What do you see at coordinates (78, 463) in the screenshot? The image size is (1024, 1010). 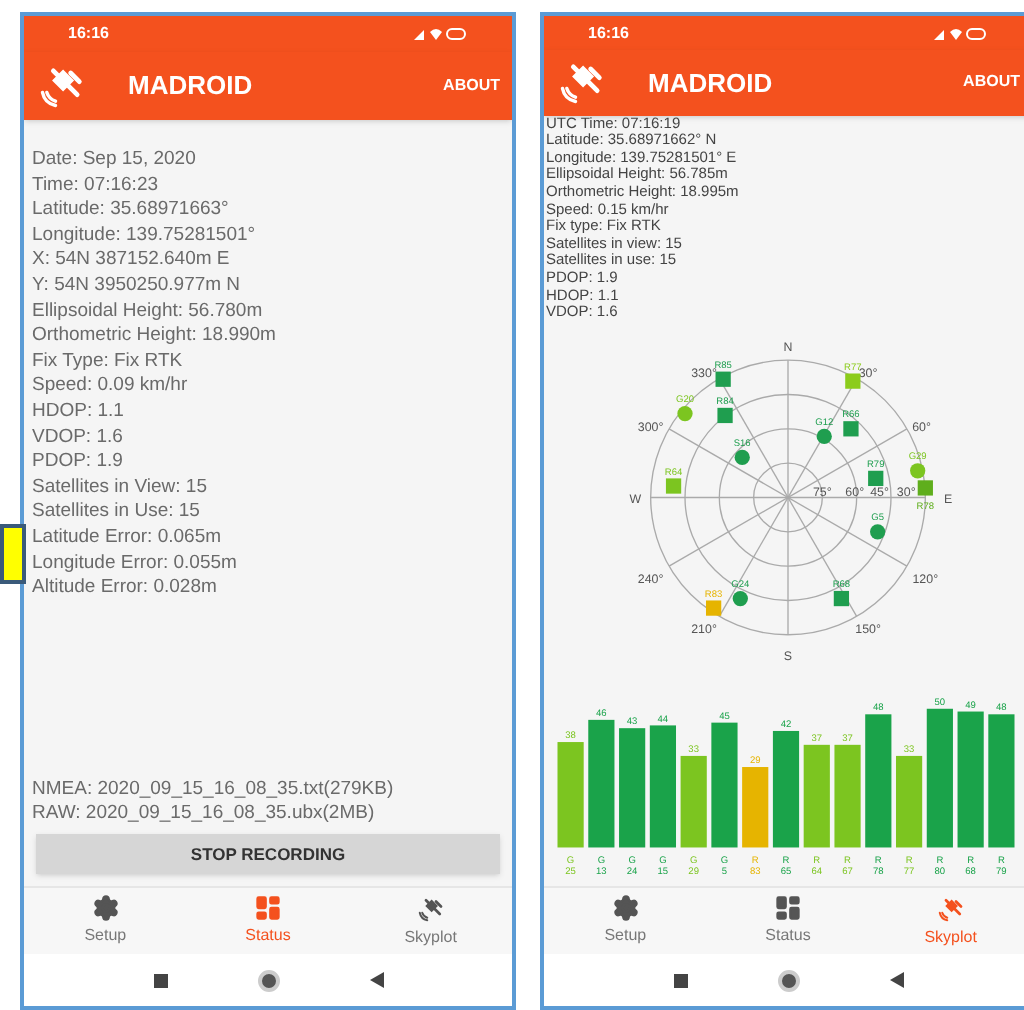 I see `info-line: PDOP: 1.9` at bounding box center [78, 463].